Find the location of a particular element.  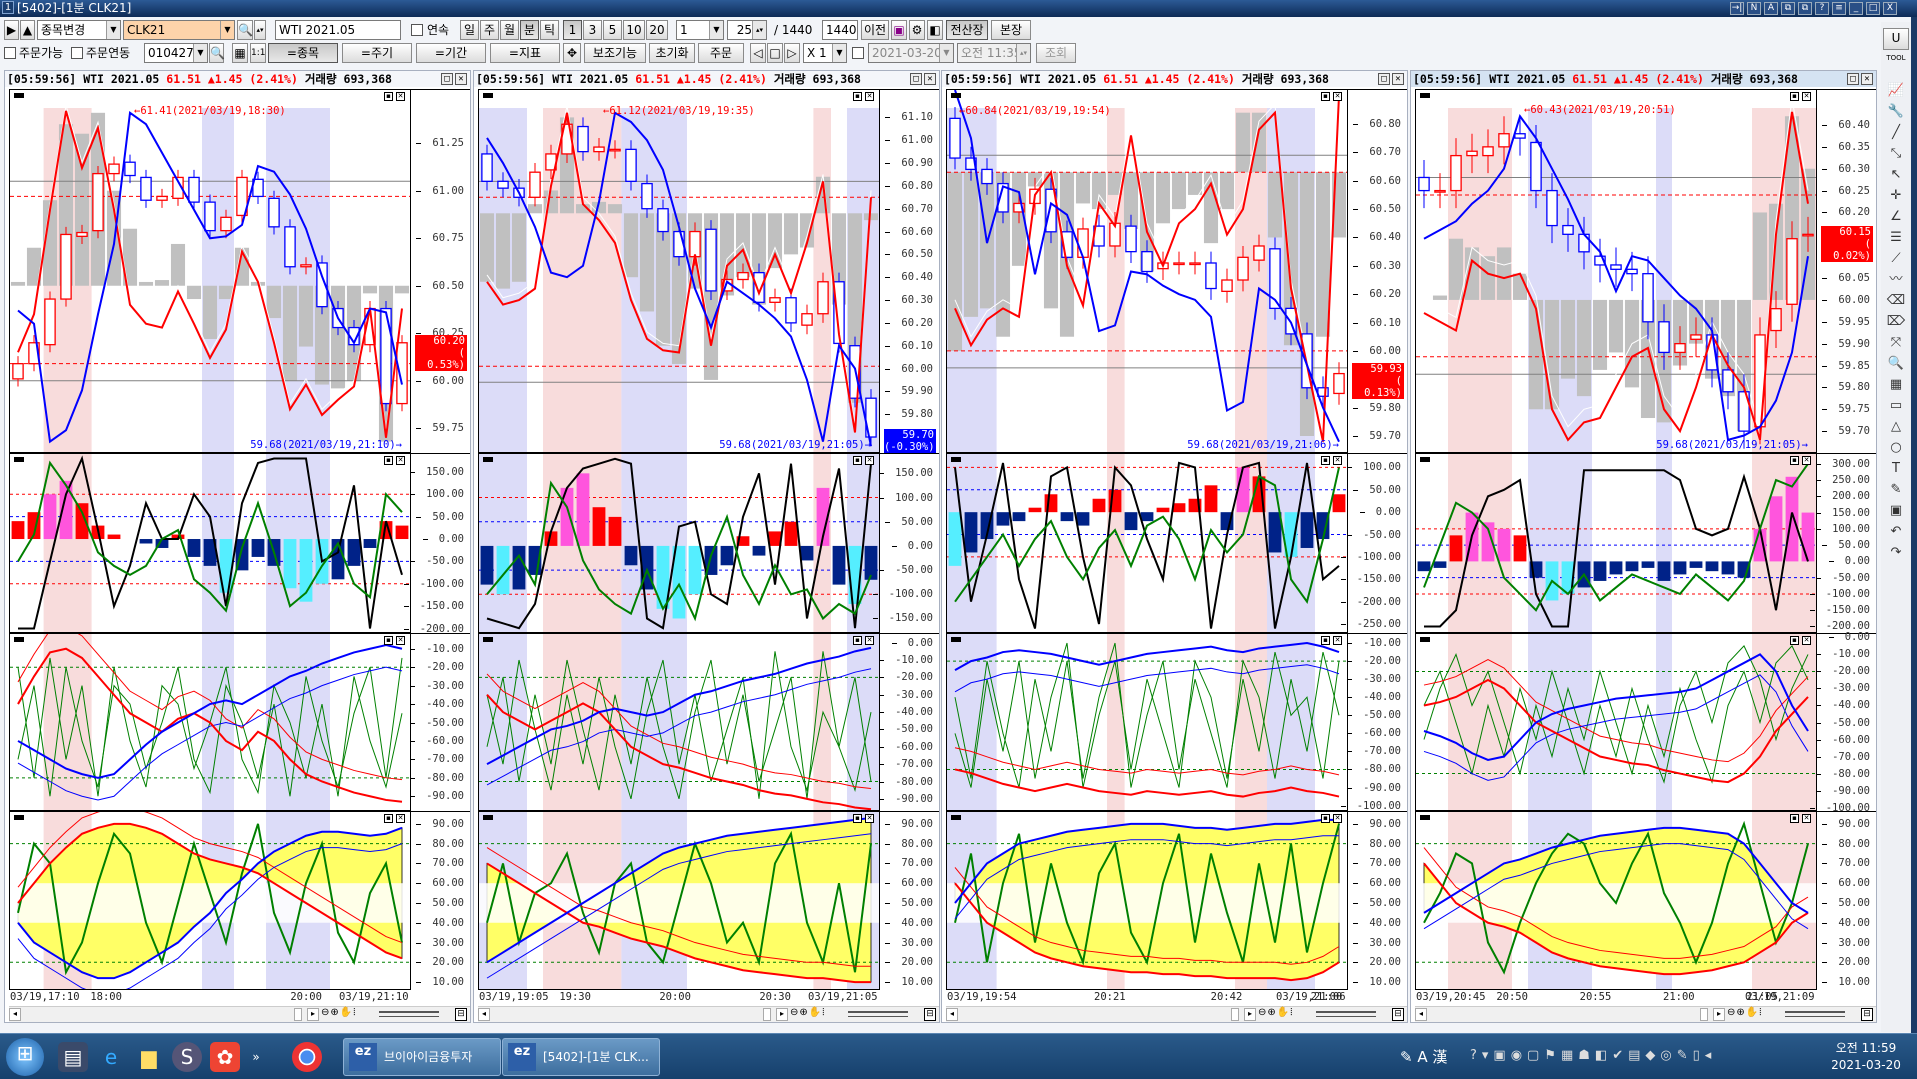

zoom-controls: ⊖⊕✋⦙ is located at coordinates (807, 1012).